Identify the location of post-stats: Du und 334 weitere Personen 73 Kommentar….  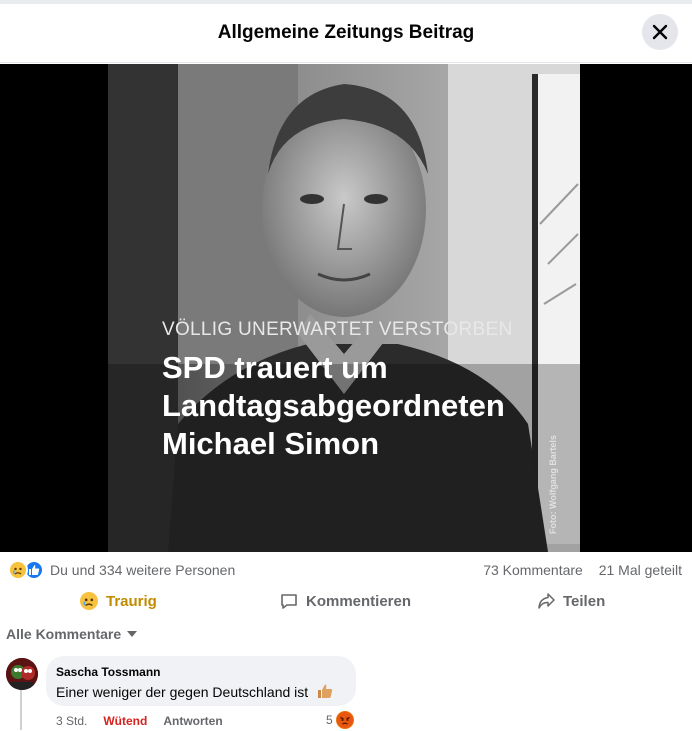
(346, 570).